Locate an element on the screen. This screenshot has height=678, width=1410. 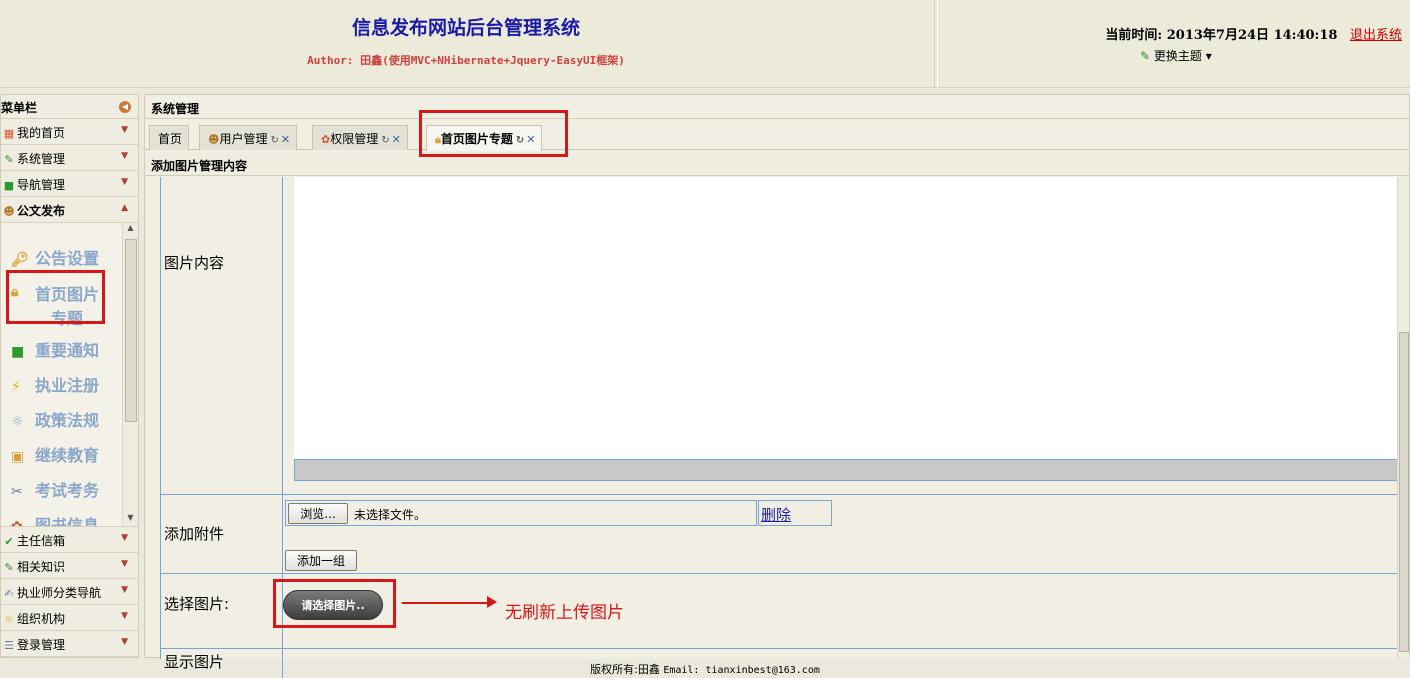
submenu-item-register: ⚡︎ 执业注册 is located at coordinates (66, 384).